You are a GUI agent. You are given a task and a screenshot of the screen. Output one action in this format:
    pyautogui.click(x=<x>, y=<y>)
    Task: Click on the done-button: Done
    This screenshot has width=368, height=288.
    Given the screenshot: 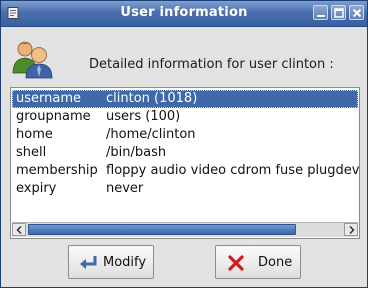 What is the action you would take?
    pyautogui.click(x=258, y=262)
    